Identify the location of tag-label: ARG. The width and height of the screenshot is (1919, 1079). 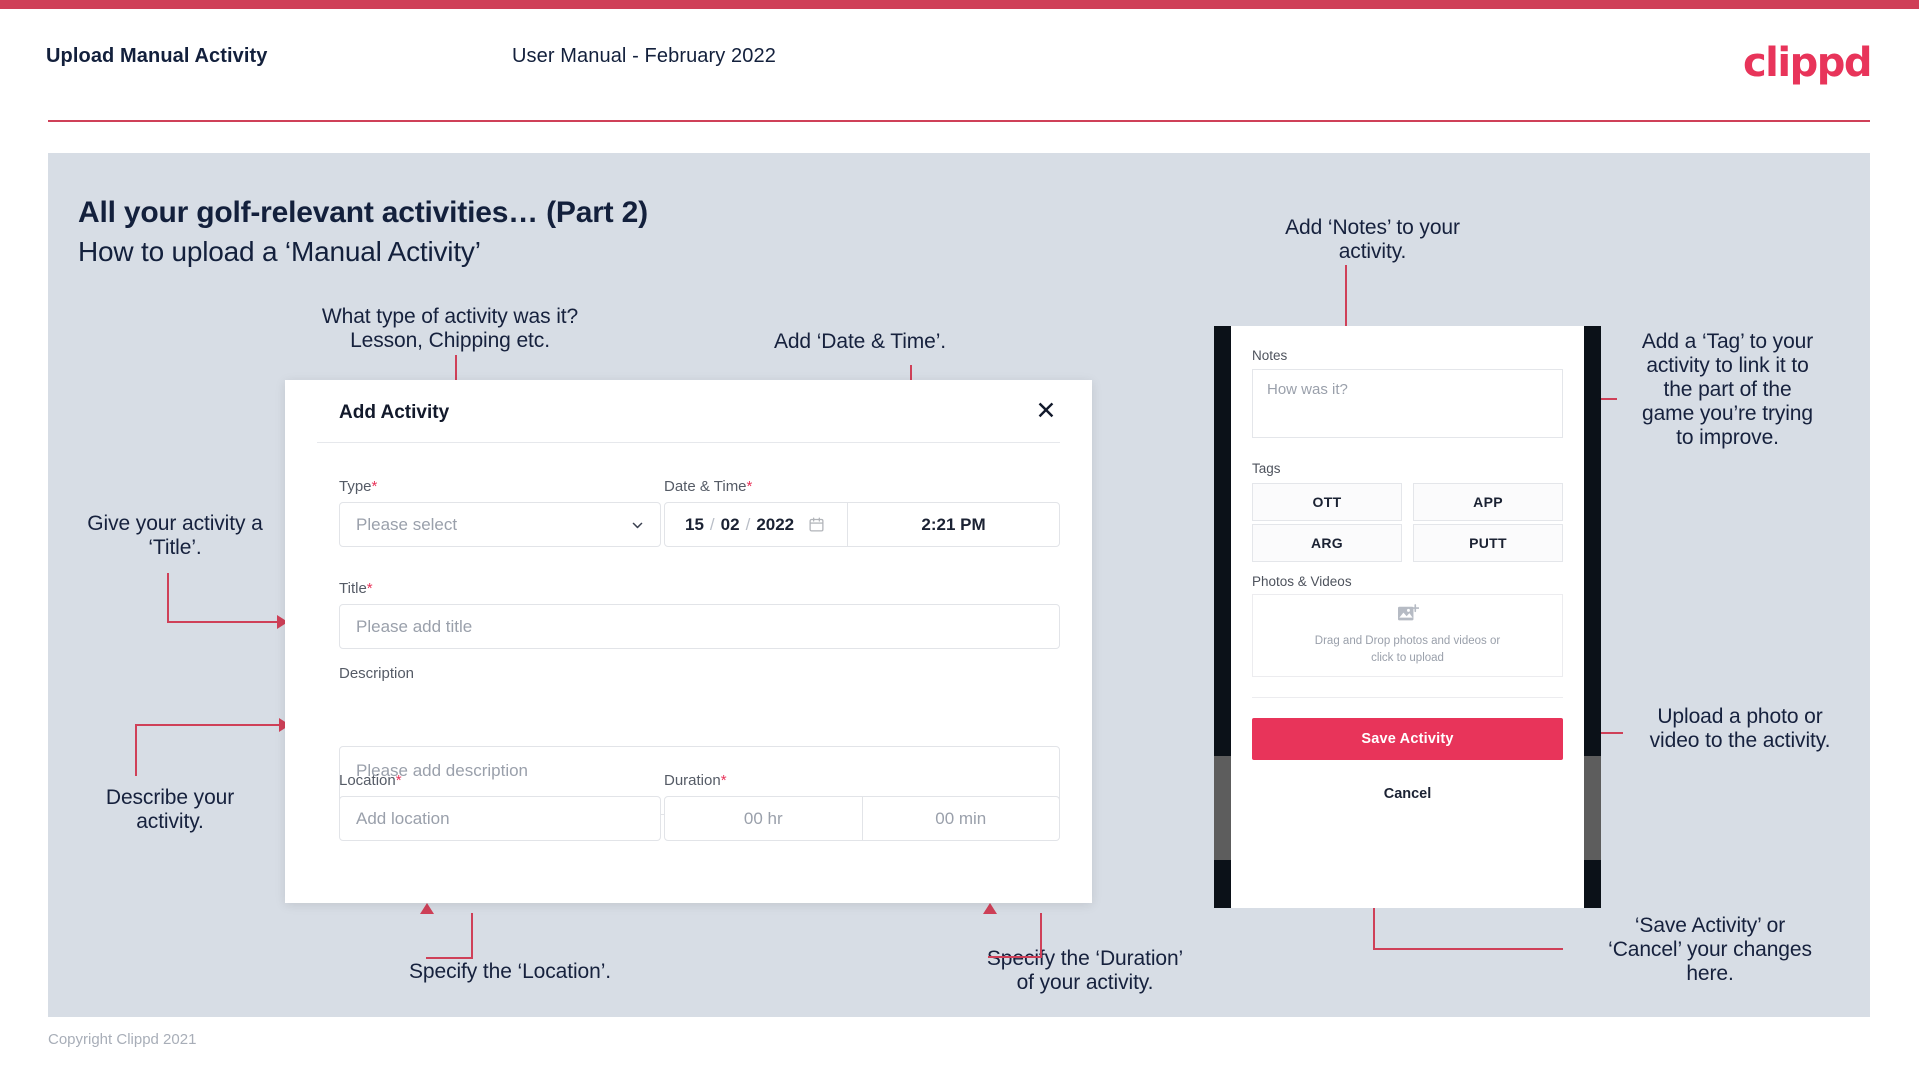
(1326, 543).